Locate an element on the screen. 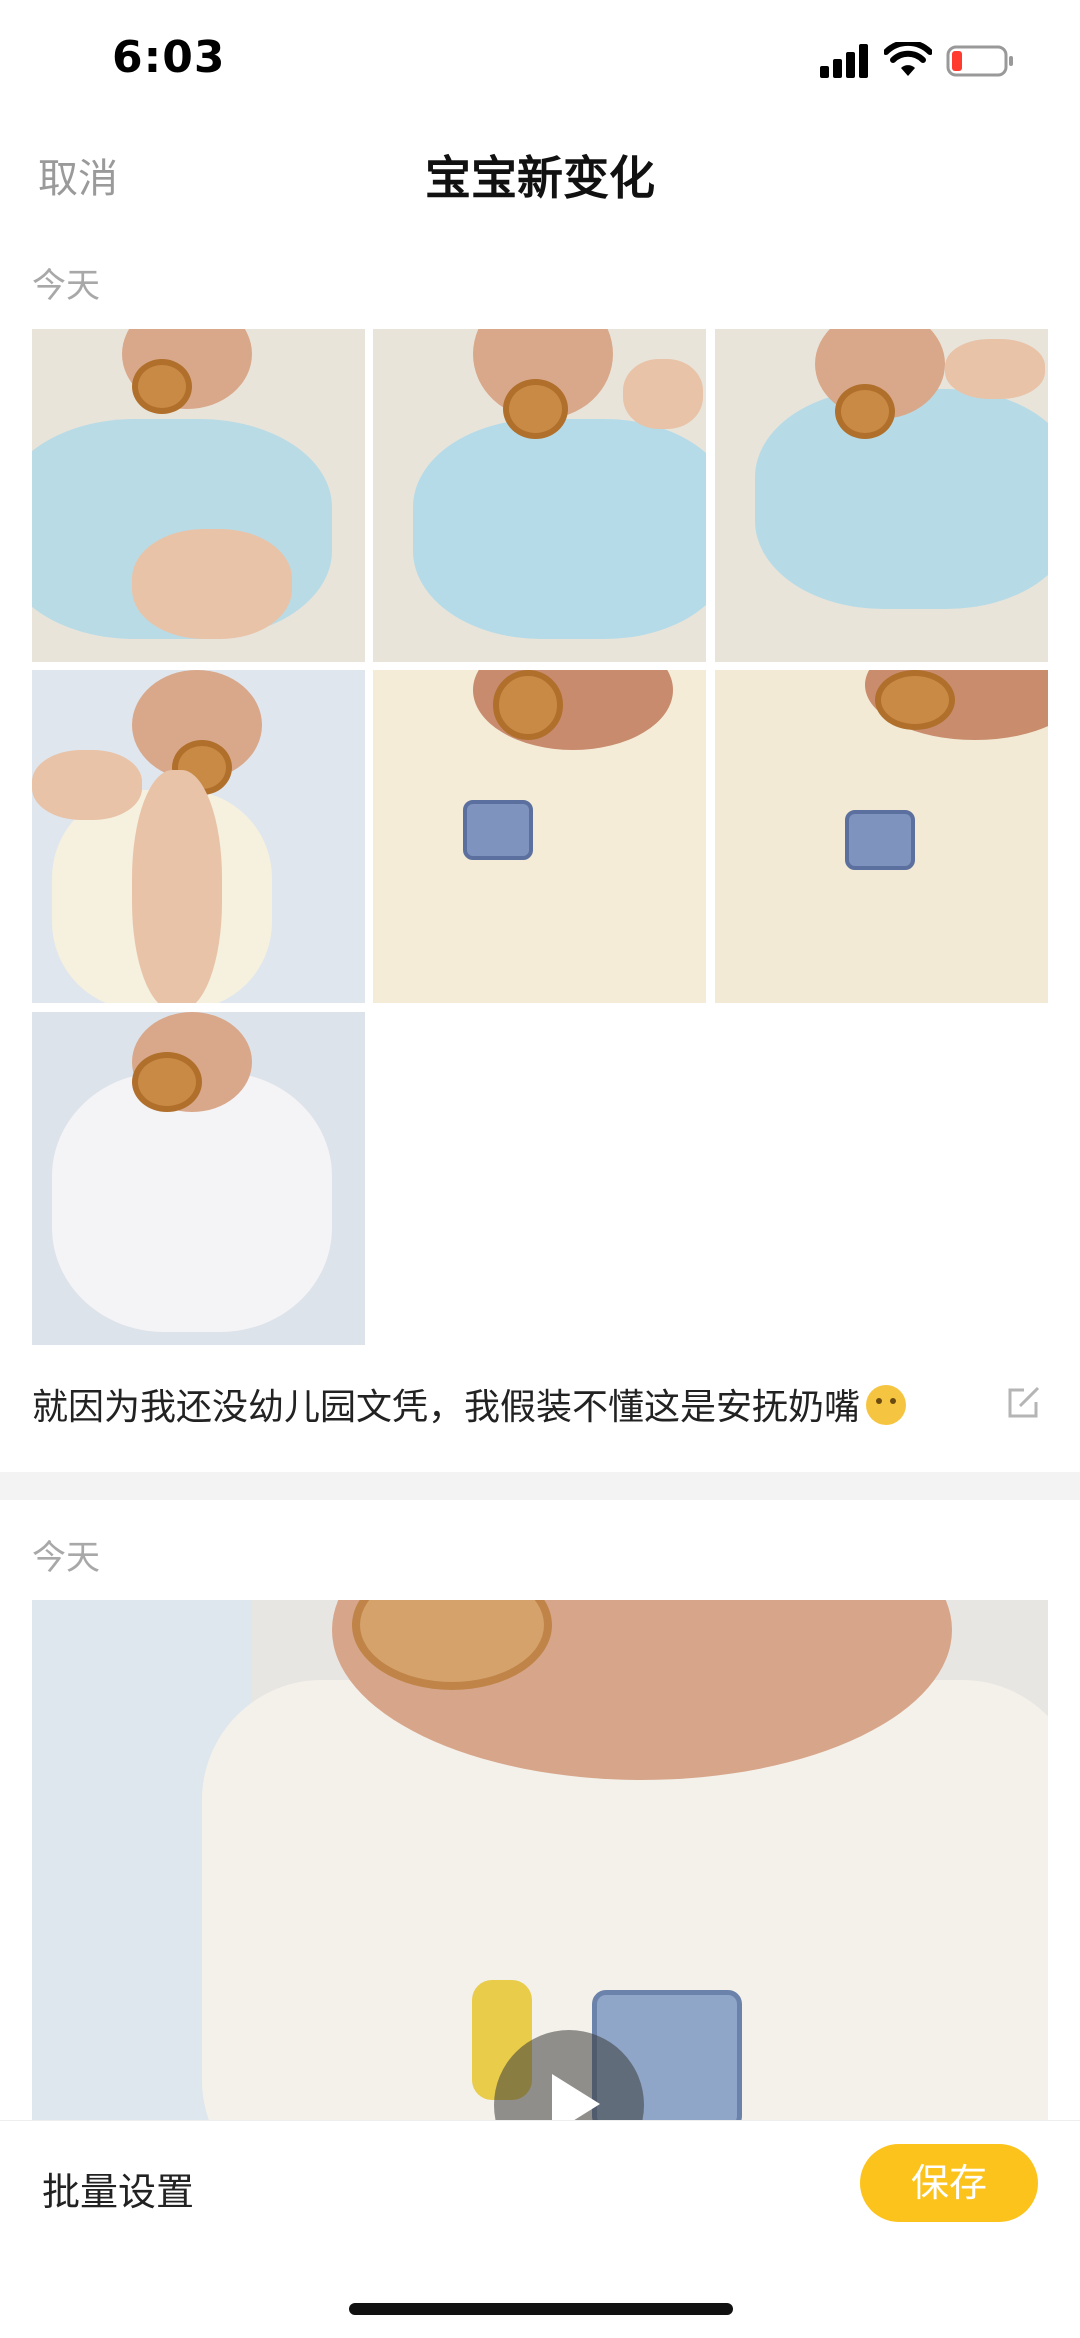  post-caption: 就因为我还没幼儿园文凭，我假装不懂这是安抚奶嘴 is located at coordinates (469, 1404).